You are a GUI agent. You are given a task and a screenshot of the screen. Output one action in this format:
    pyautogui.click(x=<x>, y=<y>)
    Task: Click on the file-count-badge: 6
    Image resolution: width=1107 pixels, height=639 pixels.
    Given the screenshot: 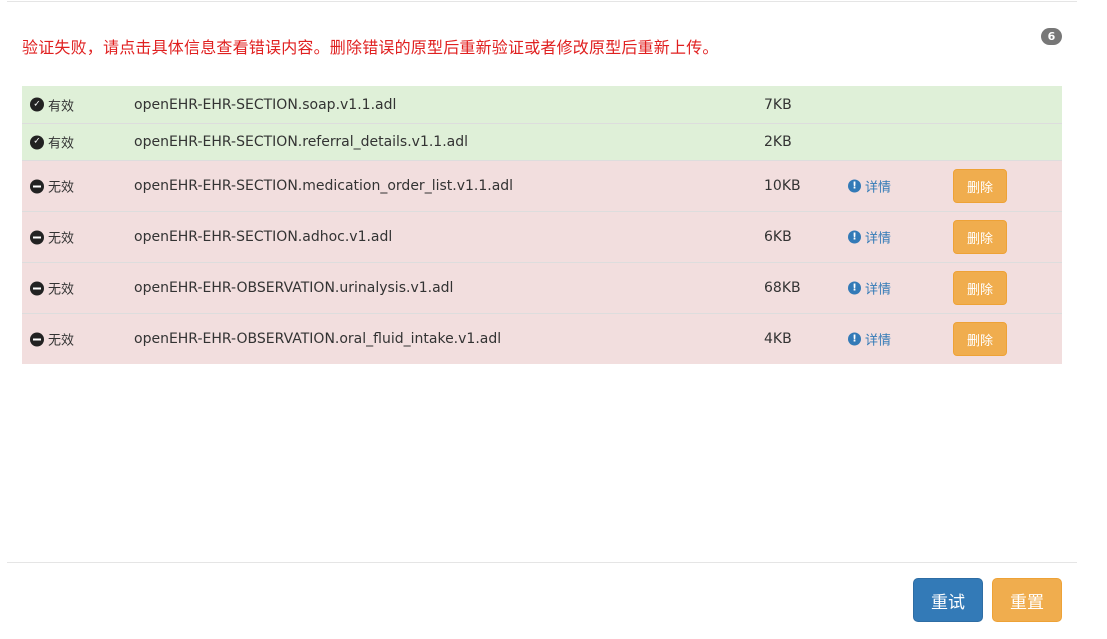 What is the action you would take?
    pyautogui.click(x=1051, y=36)
    